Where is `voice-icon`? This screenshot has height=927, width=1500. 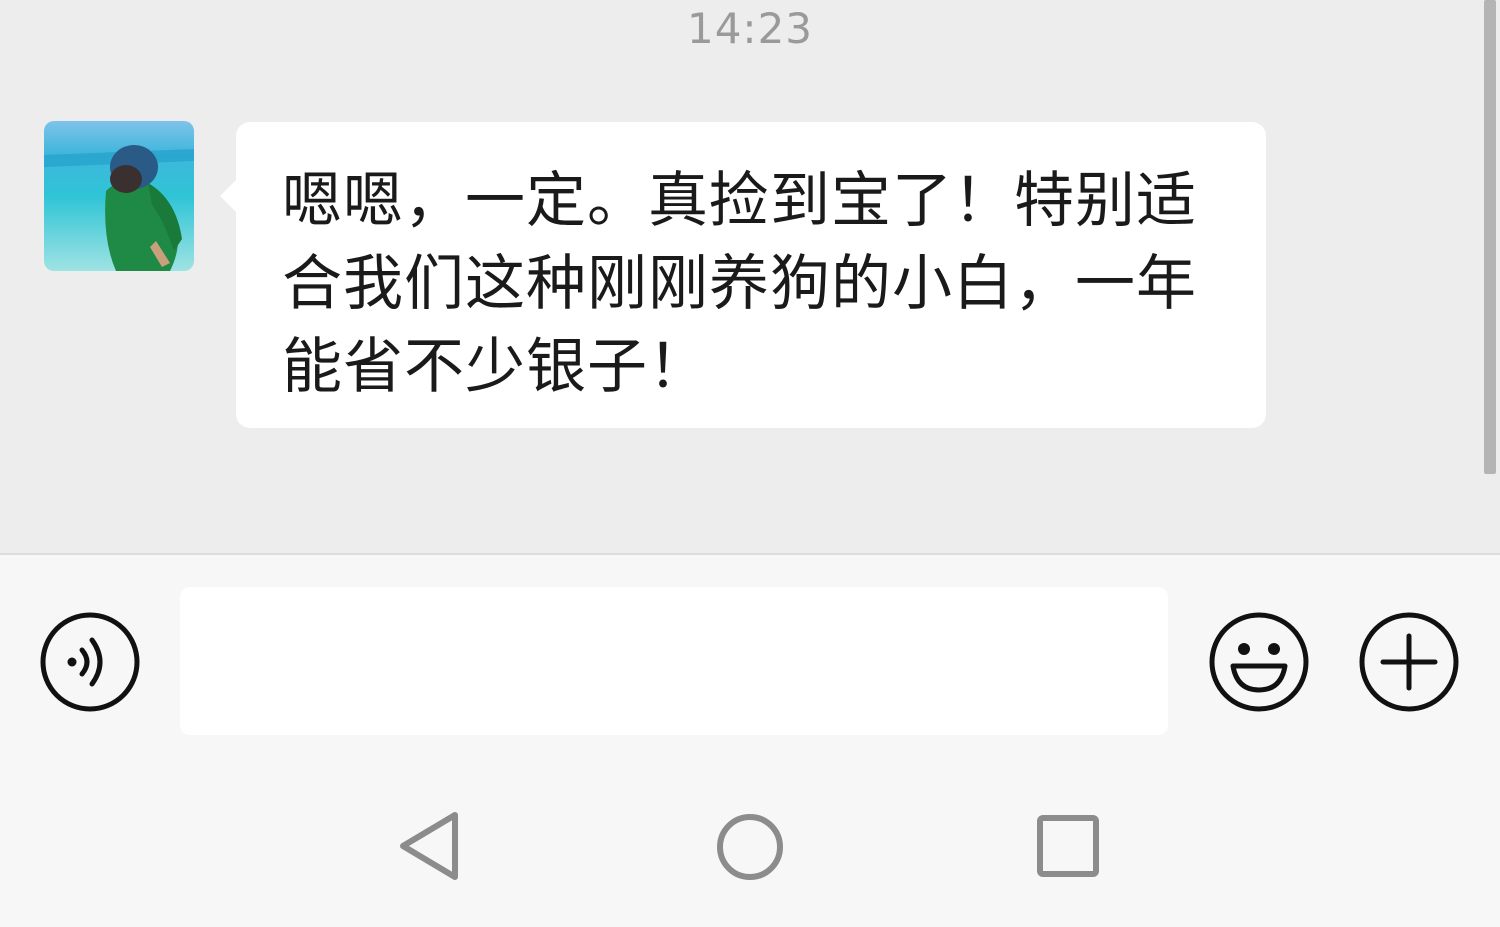 voice-icon is located at coordinates (90, 662).